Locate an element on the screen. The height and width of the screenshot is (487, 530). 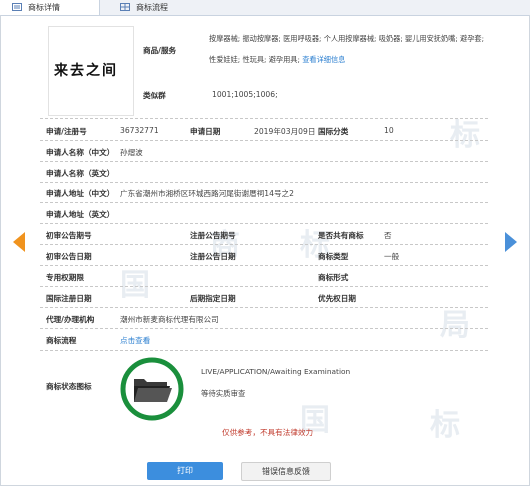
flow-view-link: 点击查看 is located at coordinates (135, 340).